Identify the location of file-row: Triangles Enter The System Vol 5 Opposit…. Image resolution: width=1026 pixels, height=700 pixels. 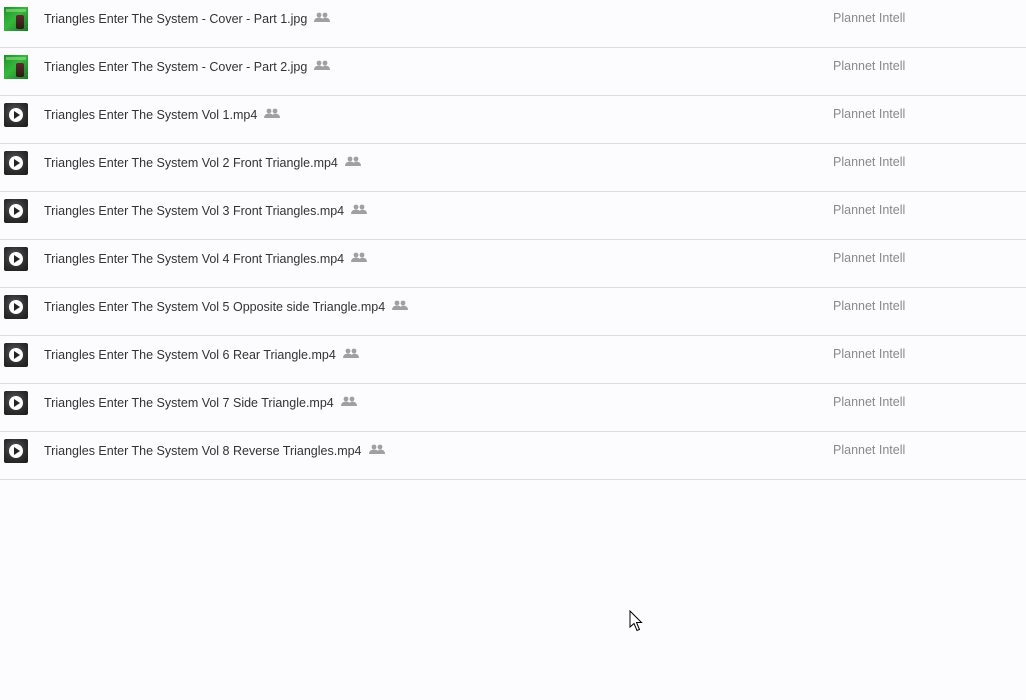
(513, 312).